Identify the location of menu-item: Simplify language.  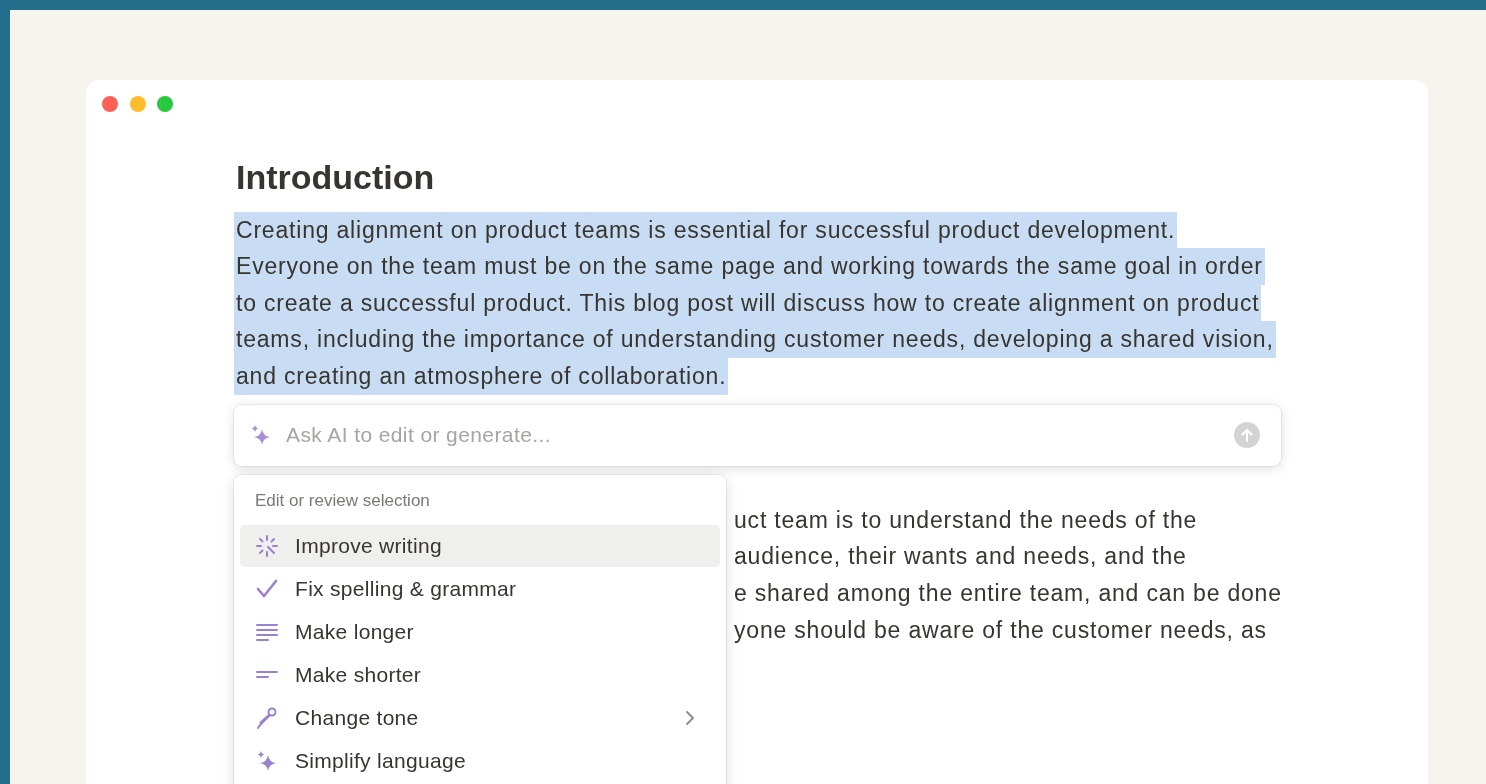
(480, 760).